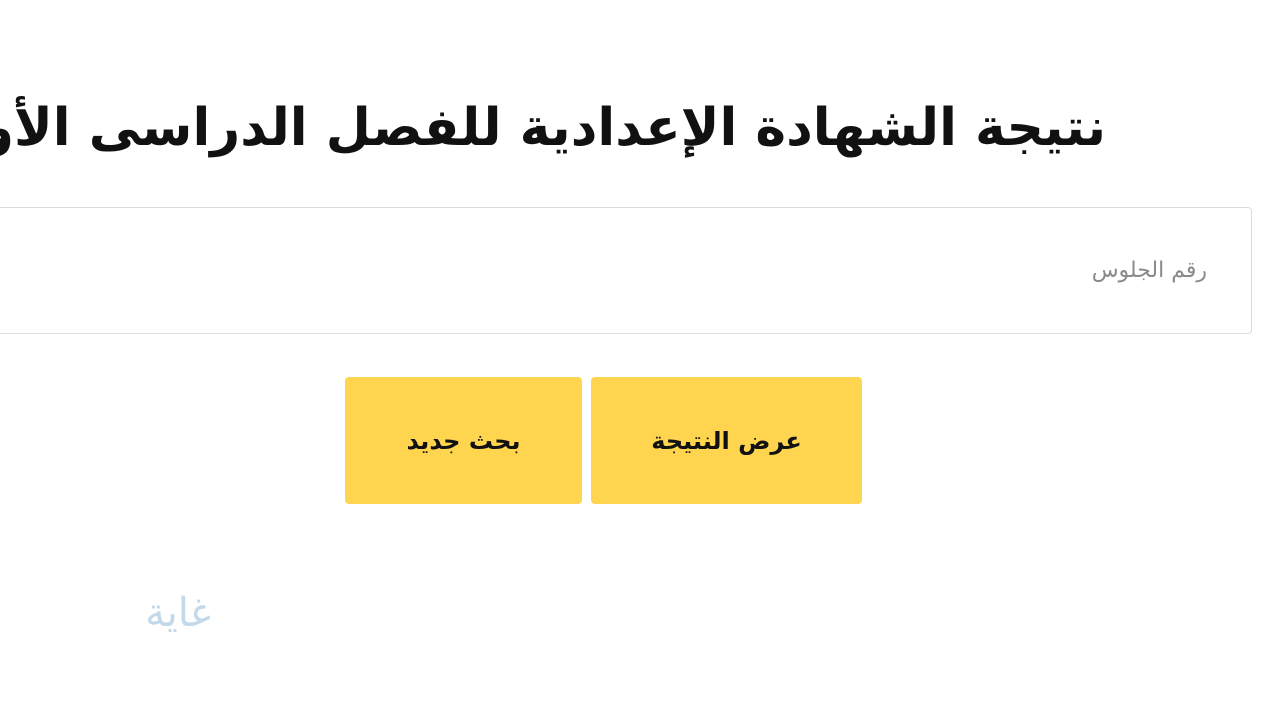  I want to click on watermark-logo: غاية, so click(178, 613).